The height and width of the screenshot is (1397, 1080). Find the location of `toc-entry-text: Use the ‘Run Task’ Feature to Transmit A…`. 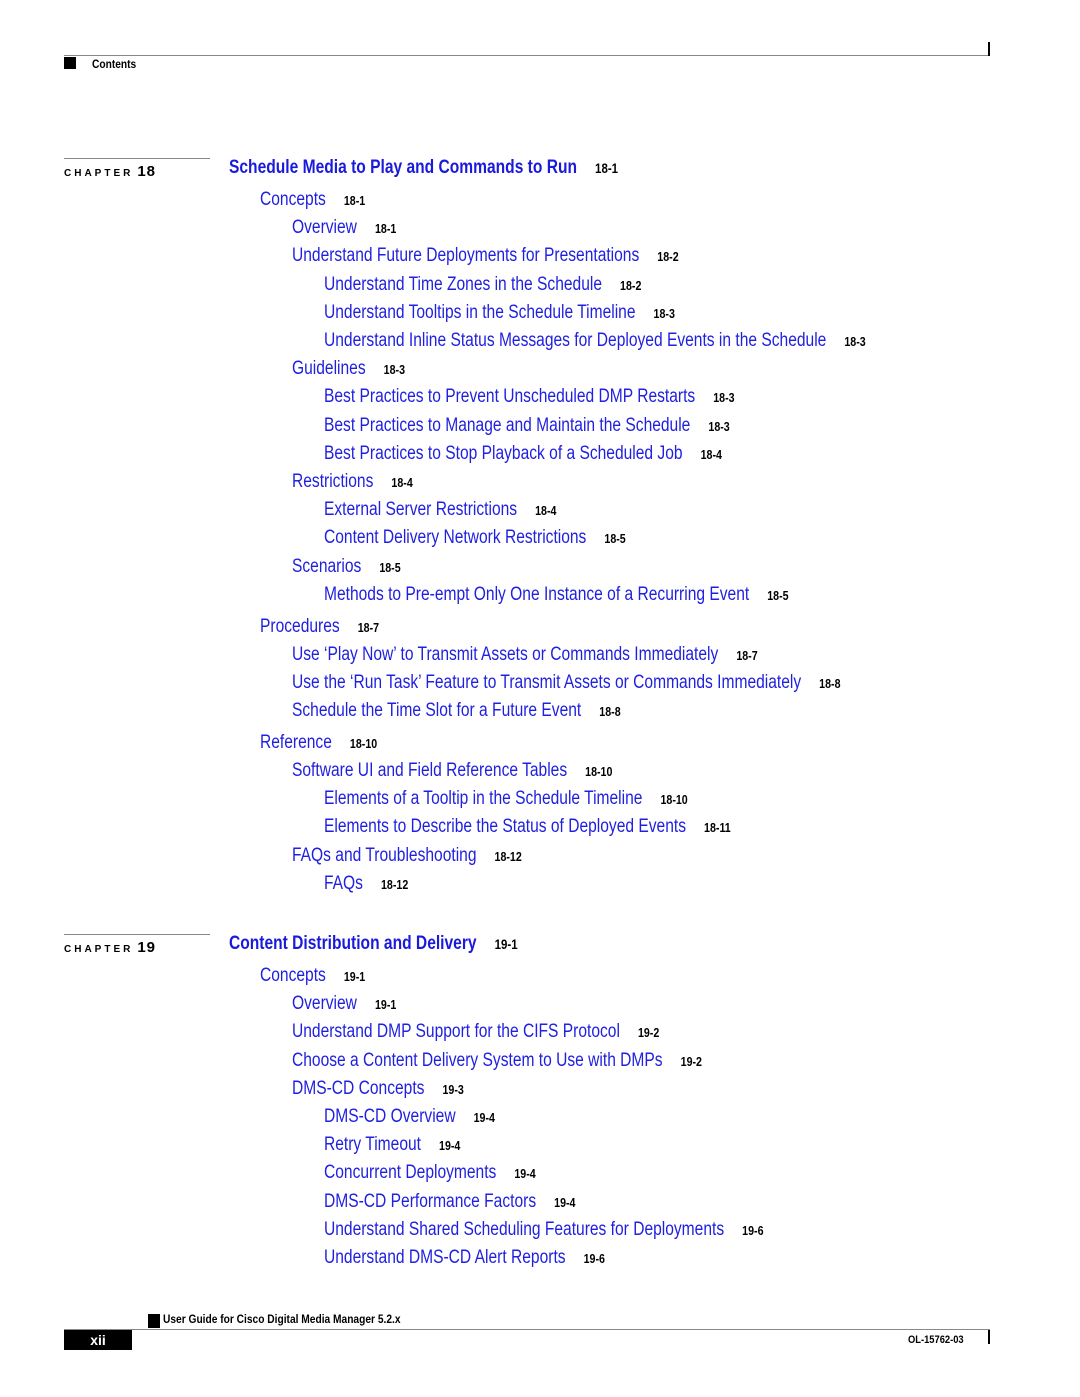

toc-entry-text: Use the ‘Run Task’ Feature to Transmit A… is located at coordinates (546, 682).